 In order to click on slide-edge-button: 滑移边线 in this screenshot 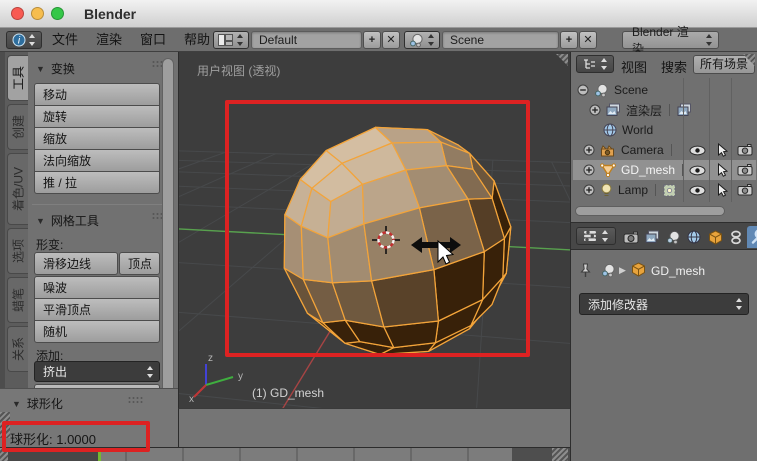, I will do `click(76, 263)`.